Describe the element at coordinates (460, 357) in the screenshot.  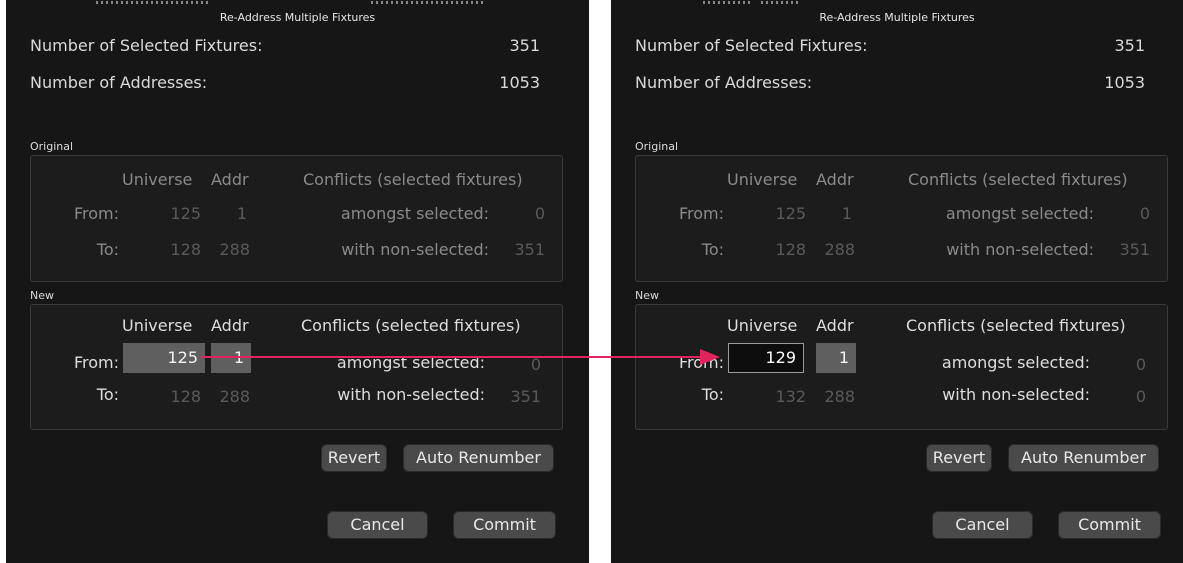
I see `change-arrow-annotation` at that location.